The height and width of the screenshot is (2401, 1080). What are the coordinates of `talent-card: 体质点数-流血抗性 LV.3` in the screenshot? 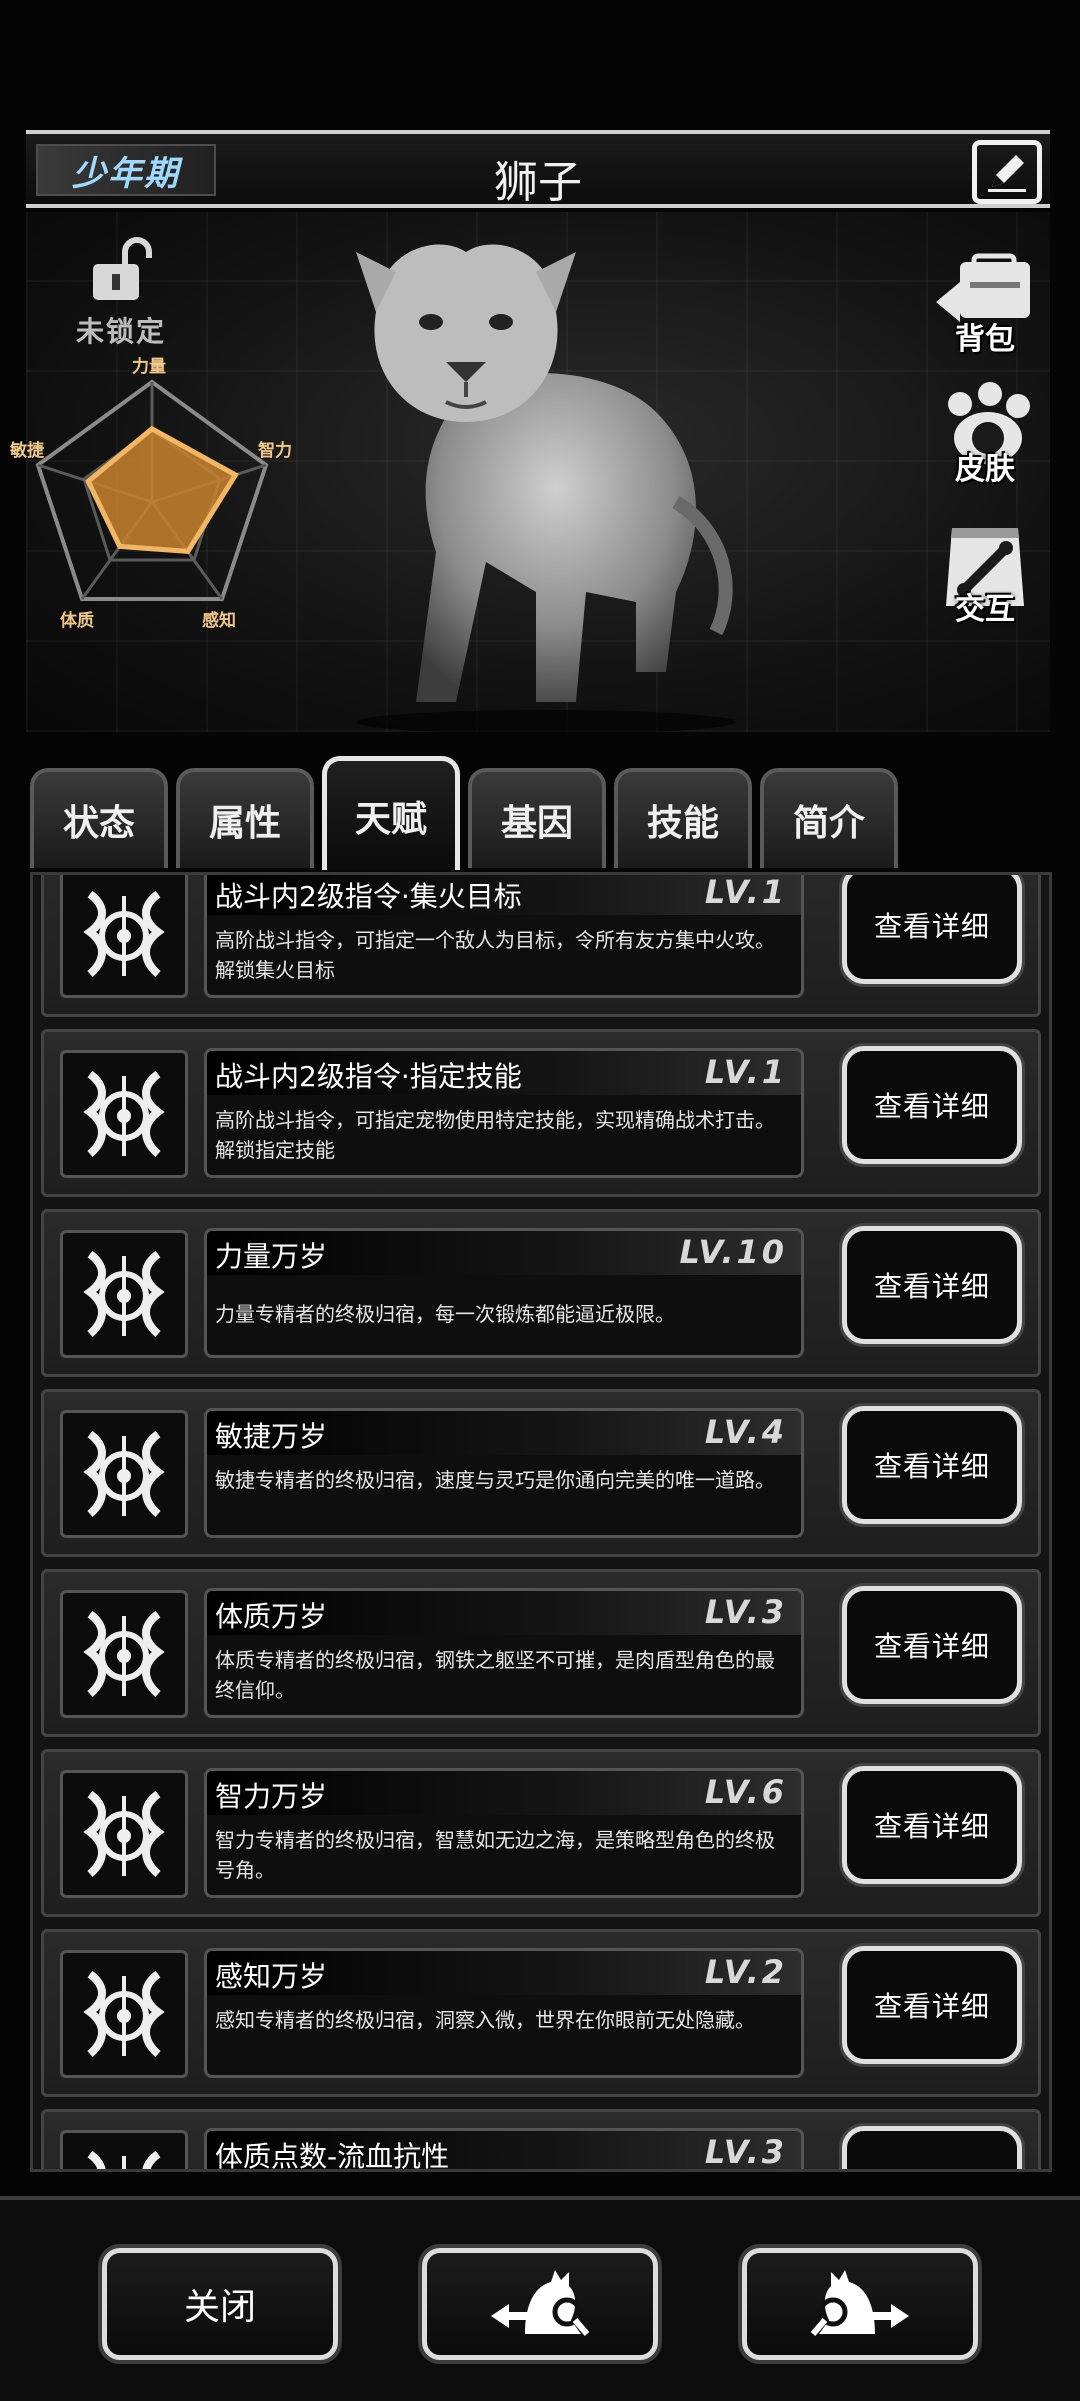 It's located at (504, 2150).